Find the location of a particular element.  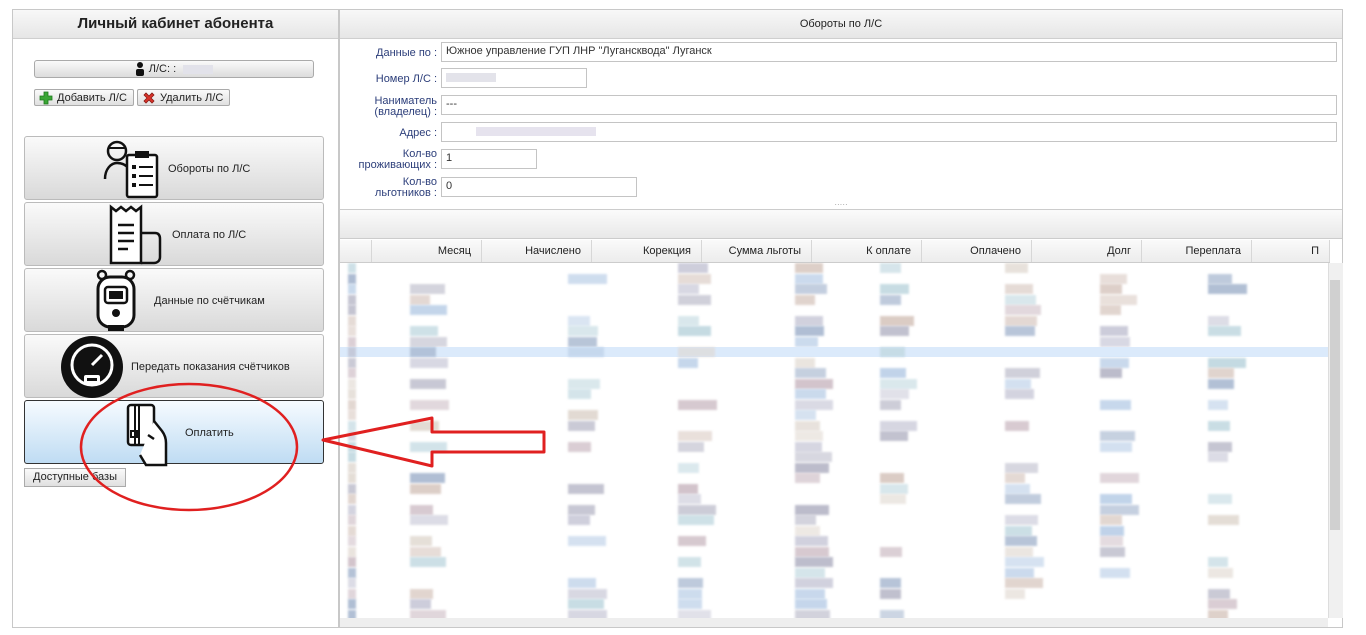

annotation-circle is located at coordinates (189, 447).